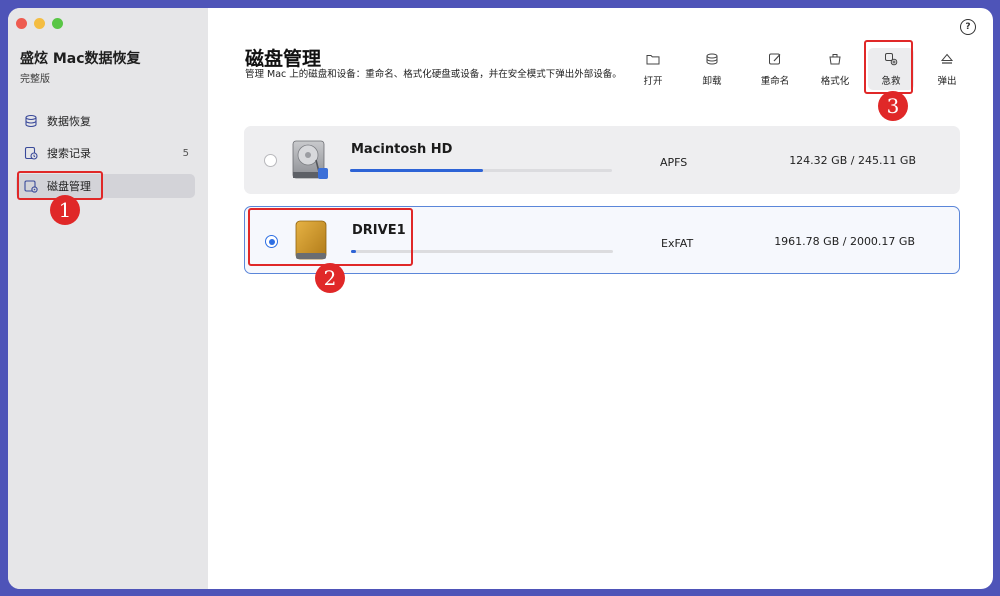 This screenshot has width=1000, height=596. I want to click on sidebar-item-label: 搜索记录, so click(69, 153).